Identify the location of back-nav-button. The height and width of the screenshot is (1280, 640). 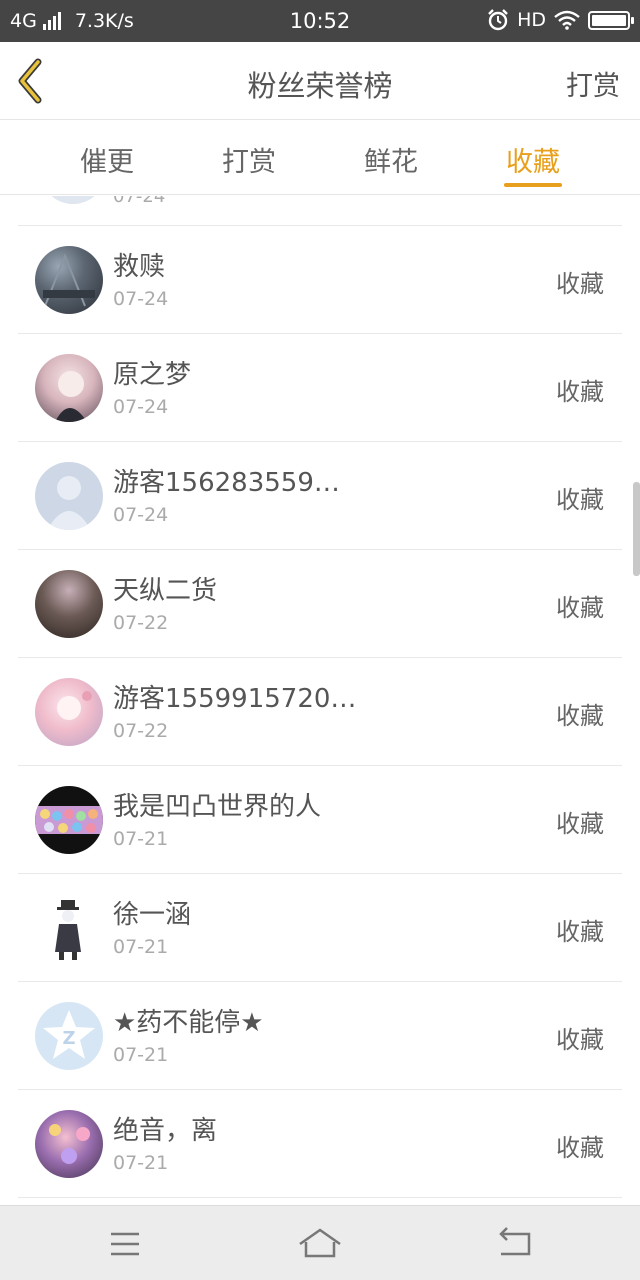
(515, 1244).